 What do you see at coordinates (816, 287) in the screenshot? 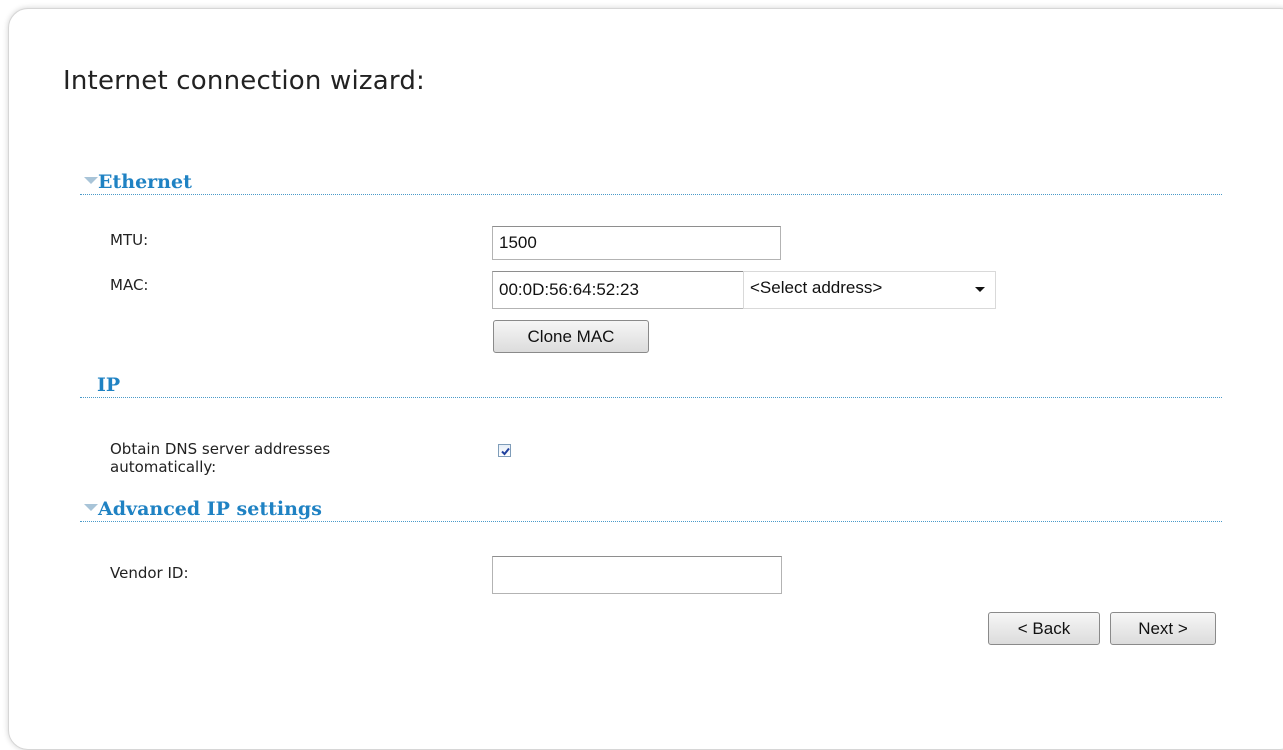
I see `mac-address-select-value: <Select address>` at bounding box center [816, 287].